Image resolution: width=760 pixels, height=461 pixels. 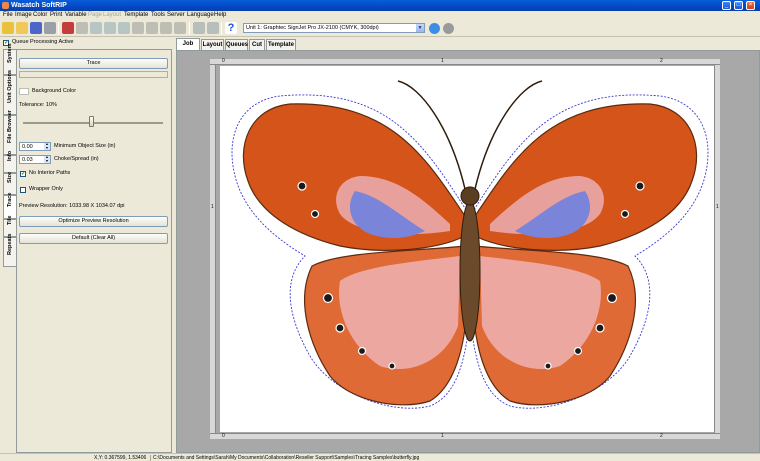 What do you see at coordinates (8, 15) in the screenshot?
I see `menu-file: File` at bounding box center [8, 15].